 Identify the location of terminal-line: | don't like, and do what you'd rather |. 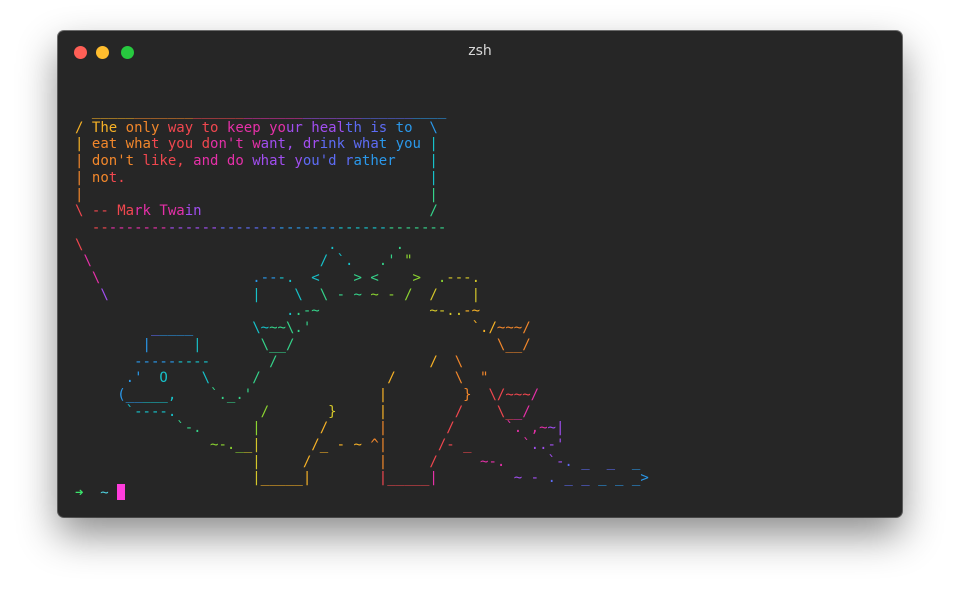
(256, 161).